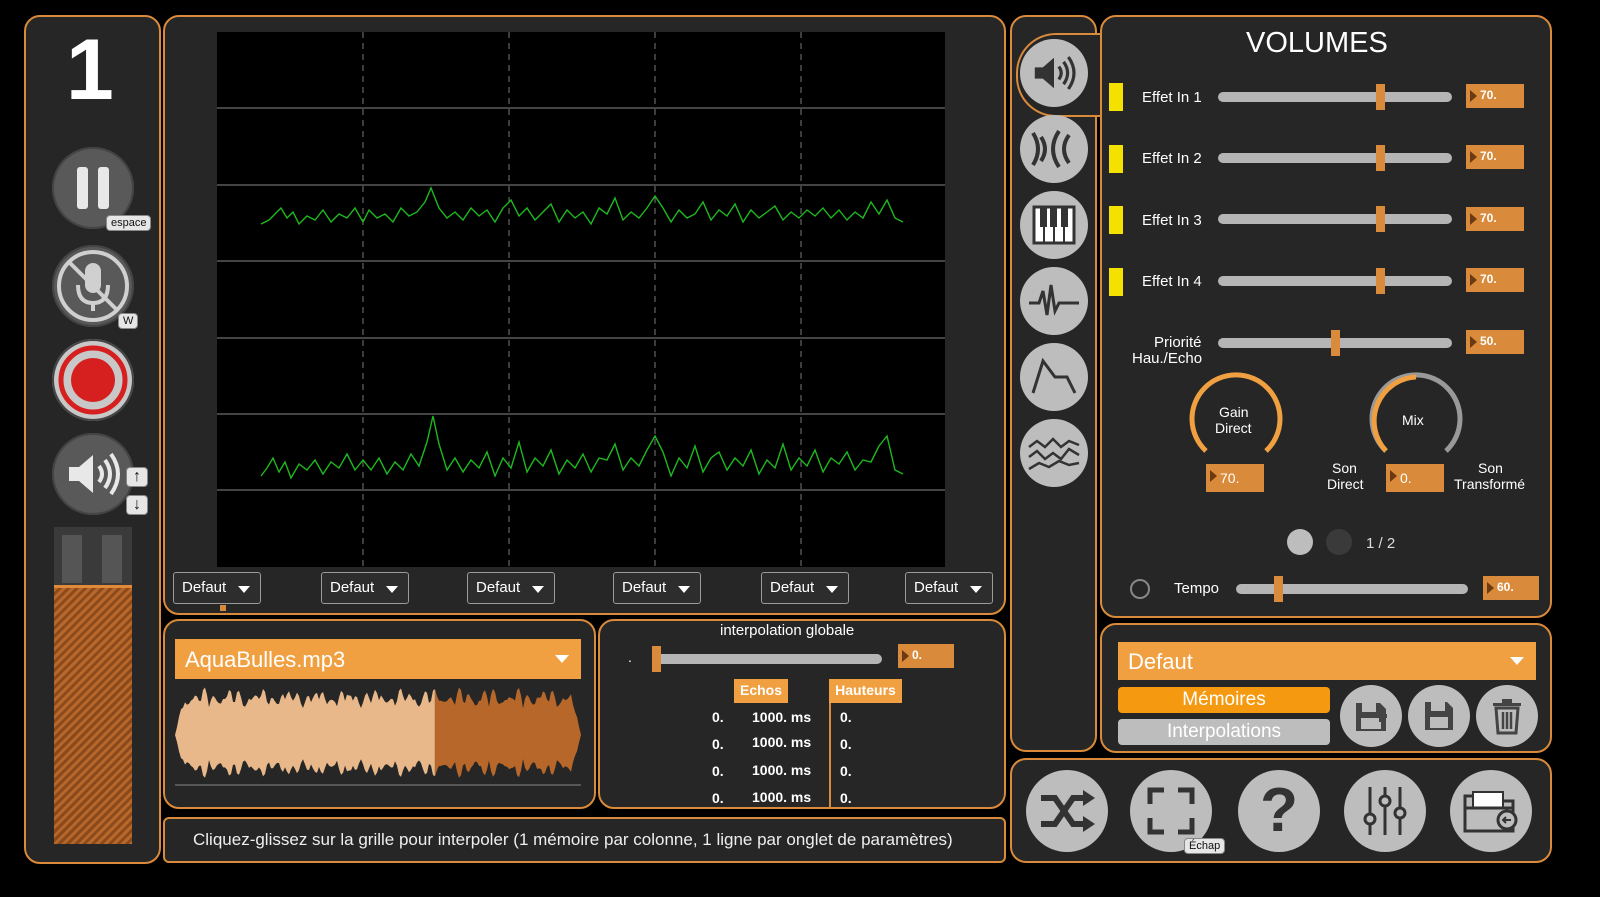 The height and width of the screenshot is (897, 1600). Describe the element at coordinates (1171, 811) in the screenshot. I see `fullscreen-icon` at that location.